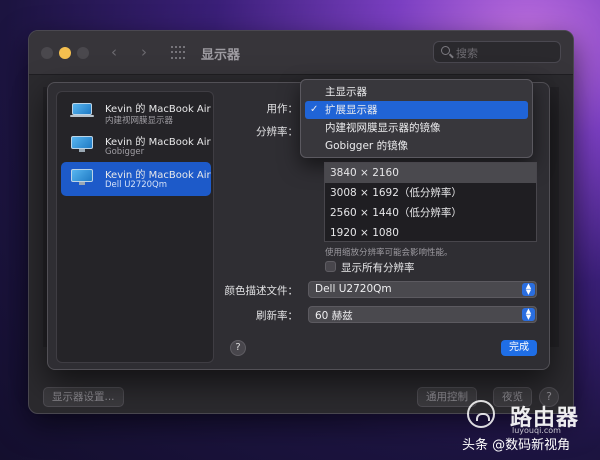 This screenshot has width=600, height=460. Describe the element at coordinates (430, 193) in the screenshot. I see `resolution-option: 3008 × 1692（低分辨率）` at that location.